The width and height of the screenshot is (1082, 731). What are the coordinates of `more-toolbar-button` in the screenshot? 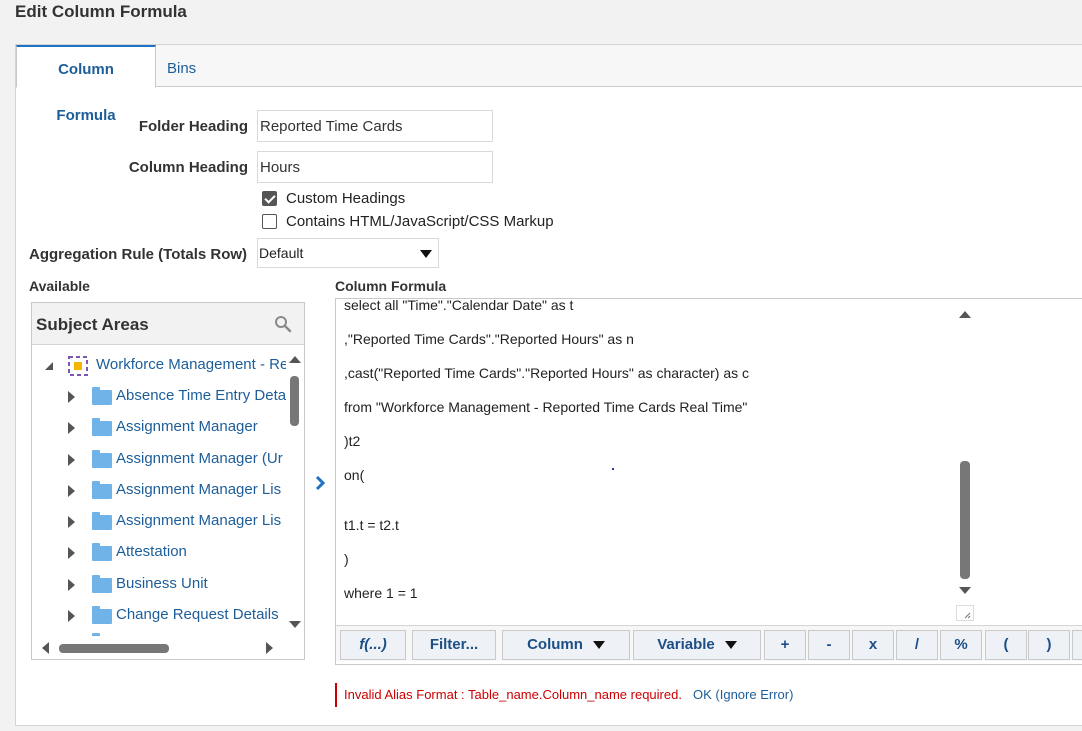 It's located at (1077, 645).